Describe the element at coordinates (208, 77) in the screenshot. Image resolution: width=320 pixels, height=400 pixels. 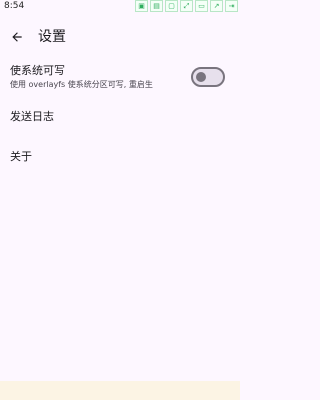
I see `writable-toggle-switch` at that location.